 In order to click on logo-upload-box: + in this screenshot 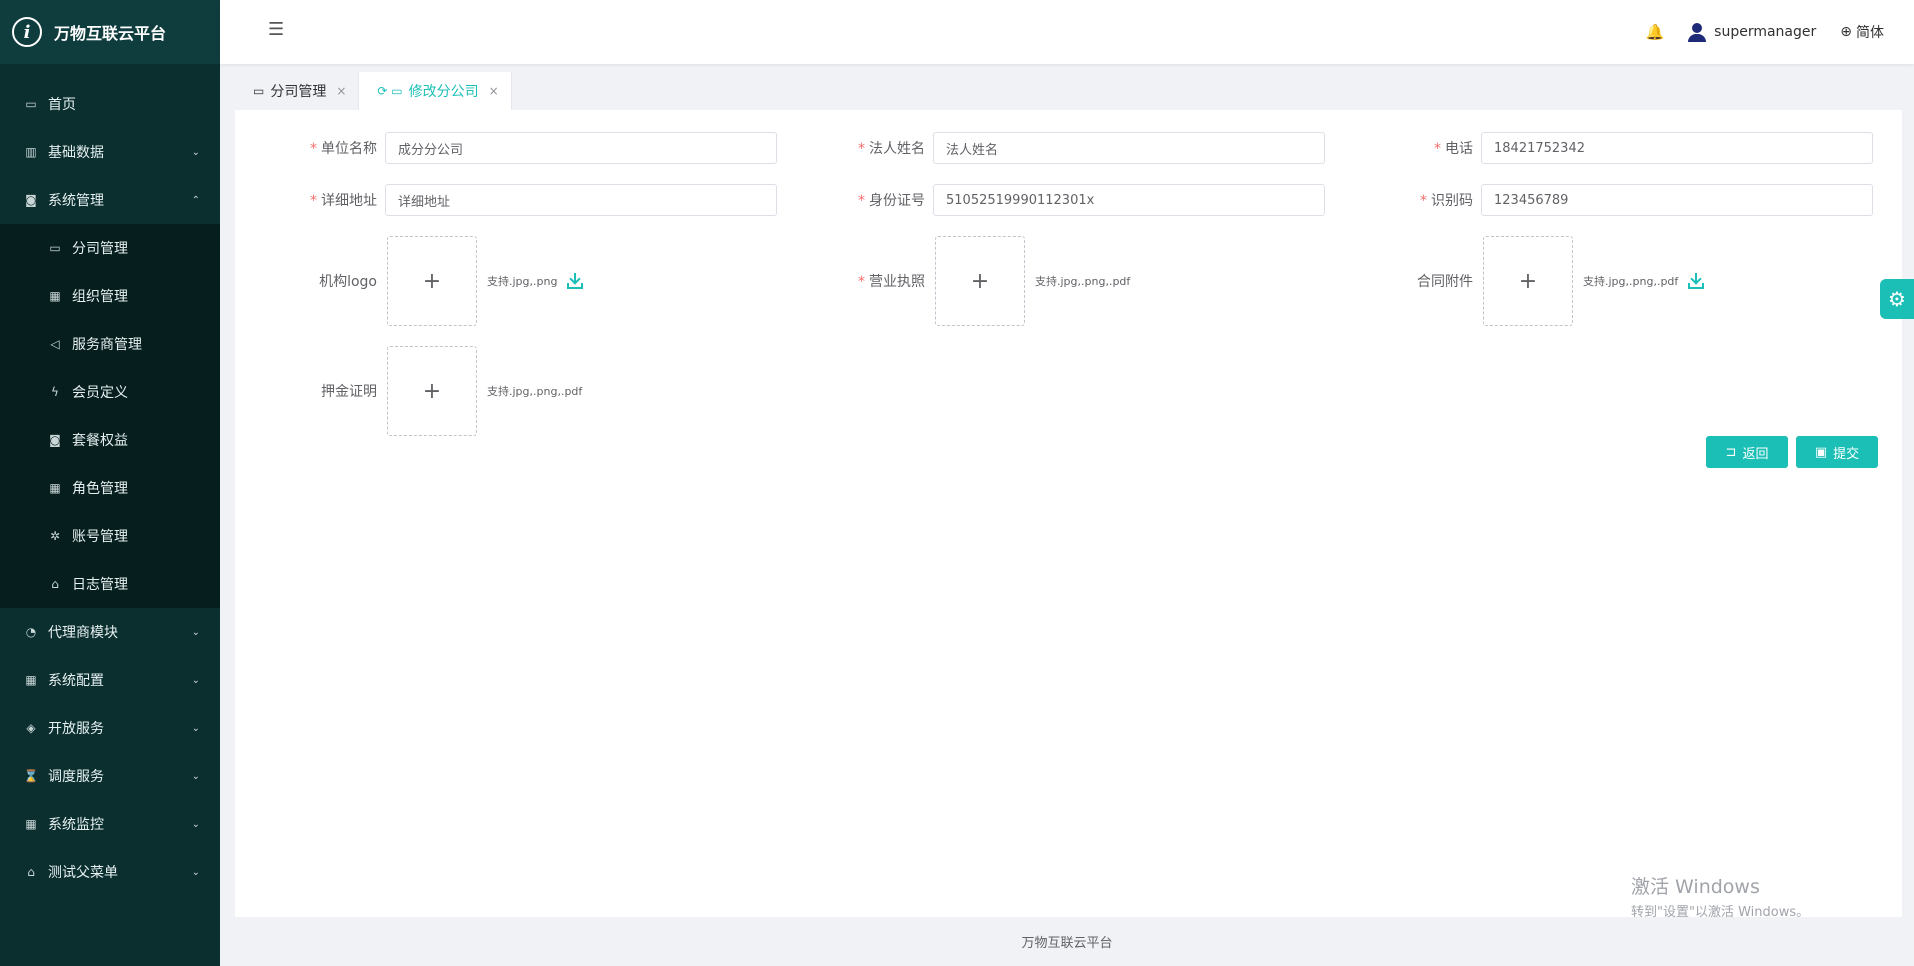, I will do `click(432, 281)`.